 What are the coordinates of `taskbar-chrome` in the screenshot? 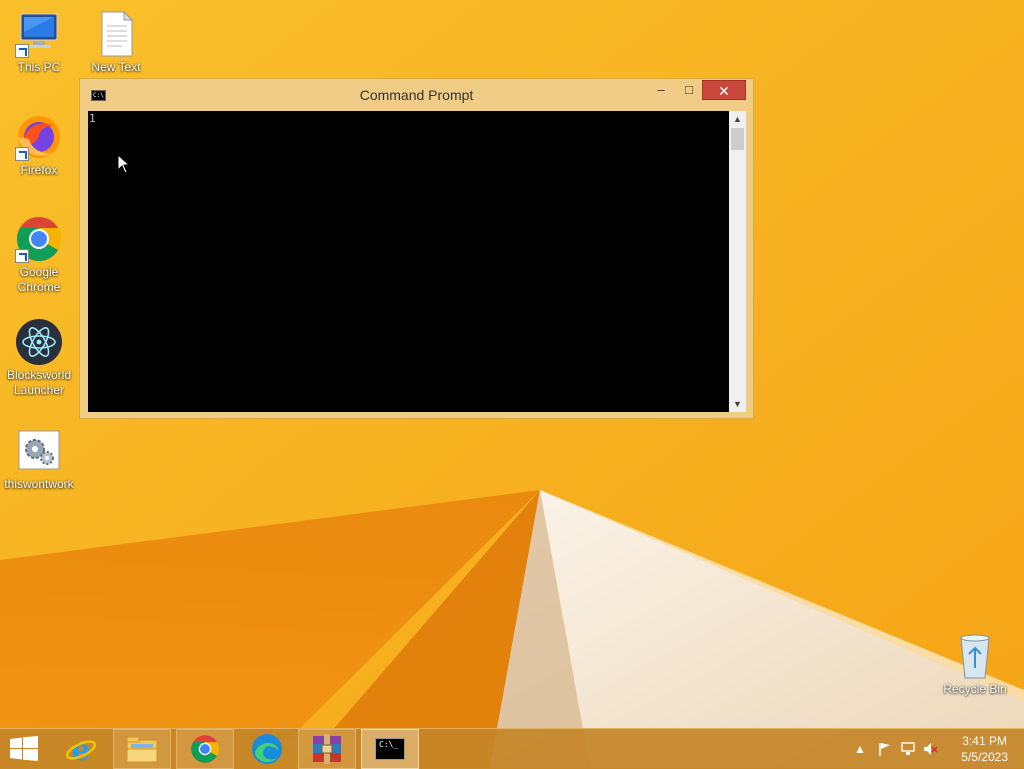 It's located at (205, 749).